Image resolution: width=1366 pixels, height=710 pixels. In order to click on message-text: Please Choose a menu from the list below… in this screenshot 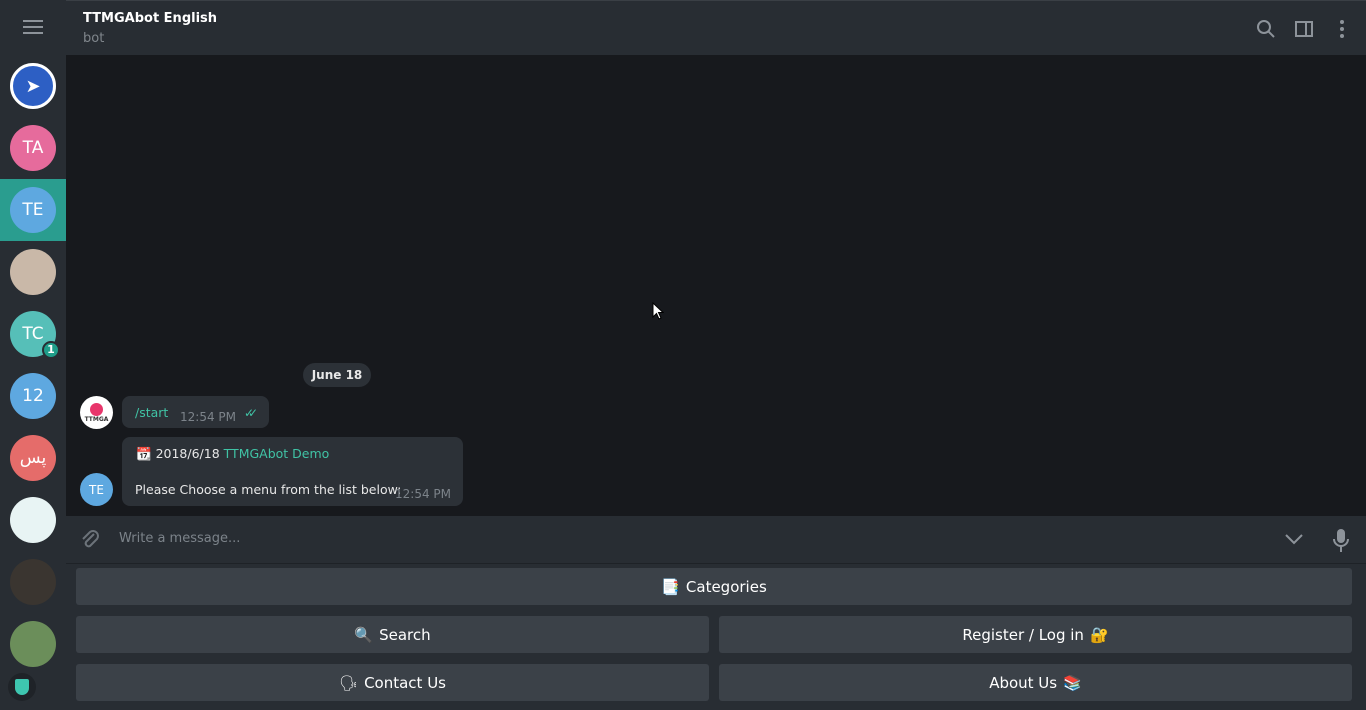, I will do `click(268, 489)`.